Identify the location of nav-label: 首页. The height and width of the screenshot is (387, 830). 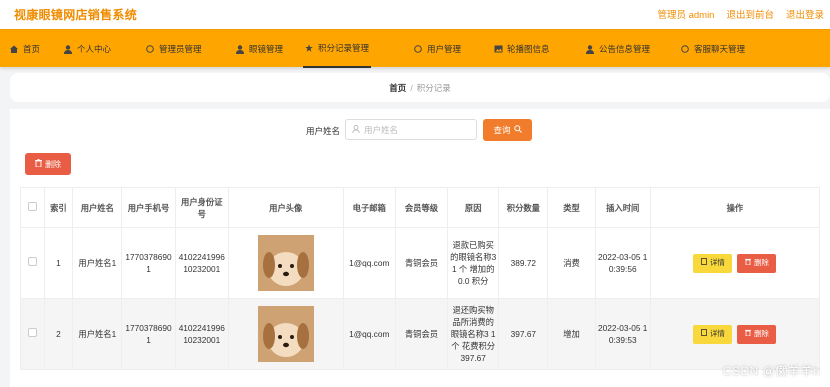
(32, 49).